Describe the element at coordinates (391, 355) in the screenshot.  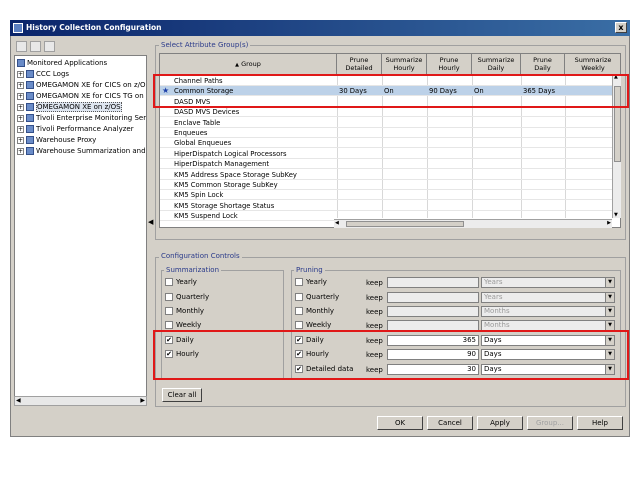
I see `highlight-box-controls` at that location.